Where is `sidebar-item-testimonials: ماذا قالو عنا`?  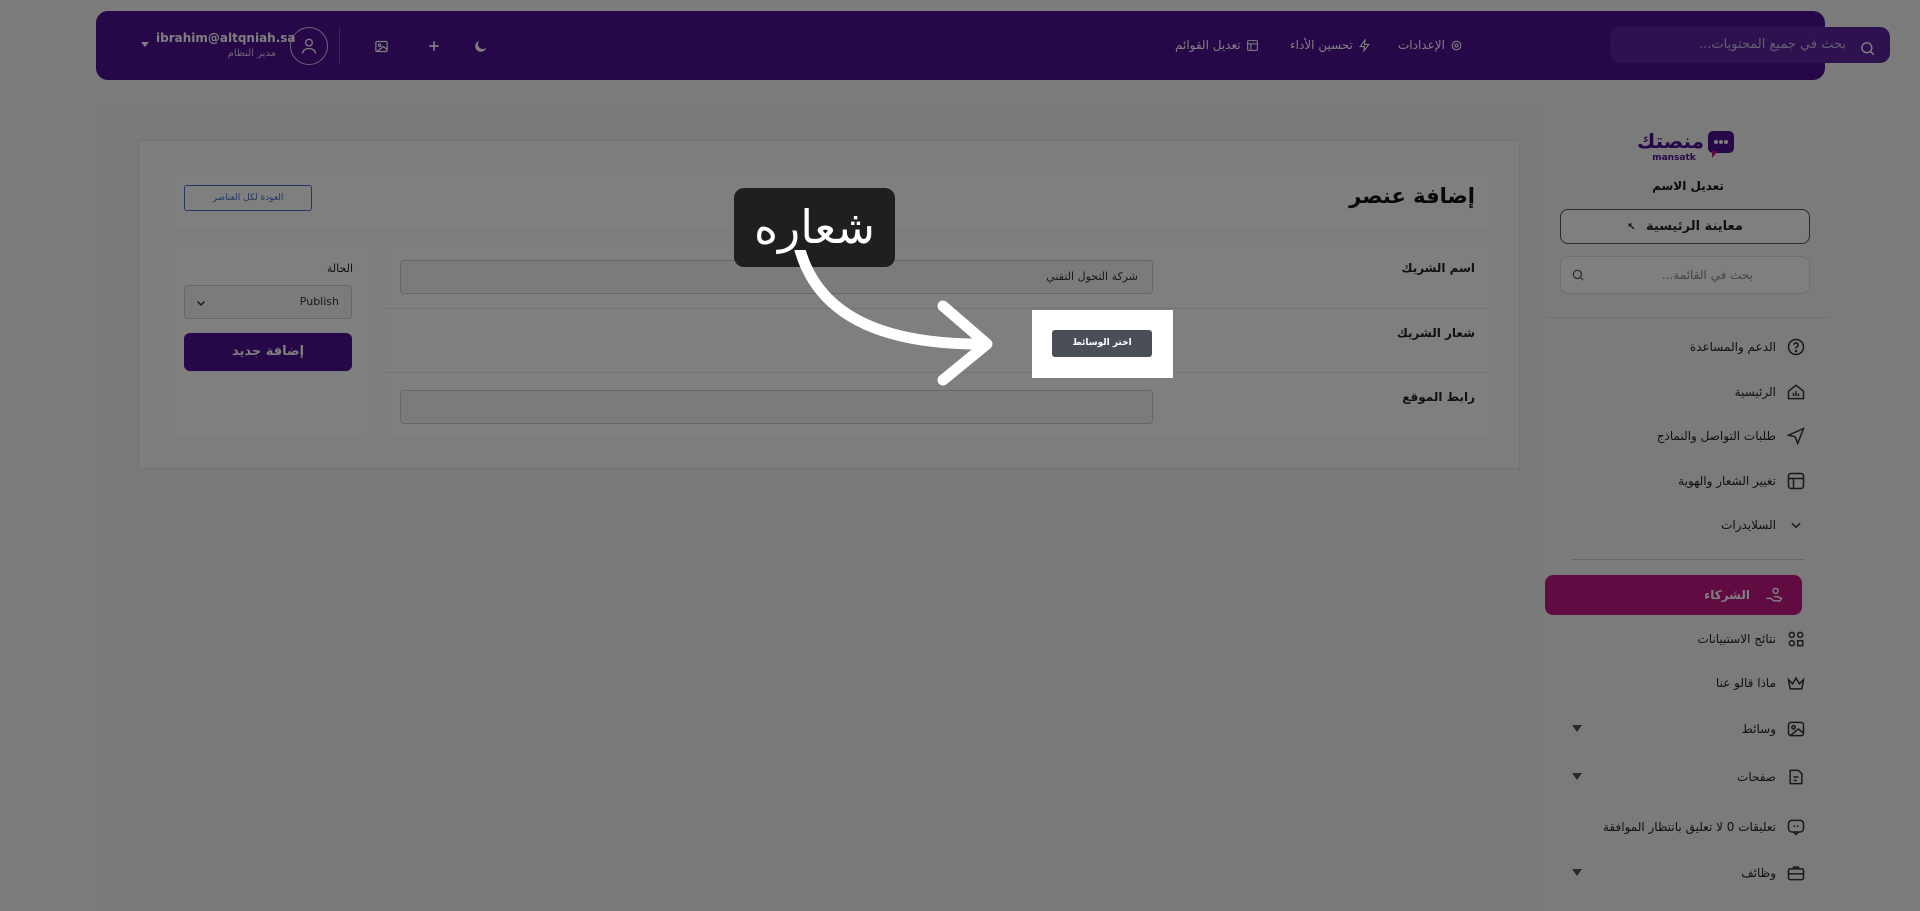 sidebar-item-testimonials: ماذا قالو عنا is located at coordinates (1688, 683).